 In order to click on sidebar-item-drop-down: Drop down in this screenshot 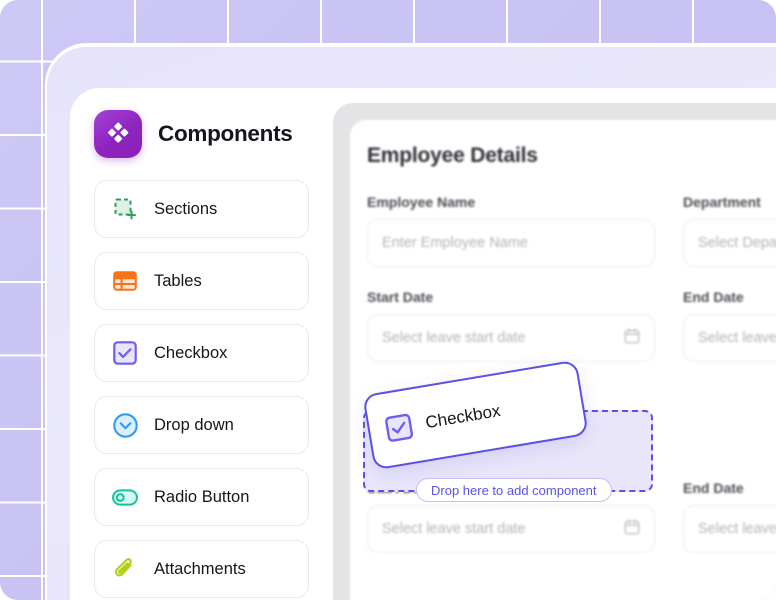, I will do `click(201, 425)`.